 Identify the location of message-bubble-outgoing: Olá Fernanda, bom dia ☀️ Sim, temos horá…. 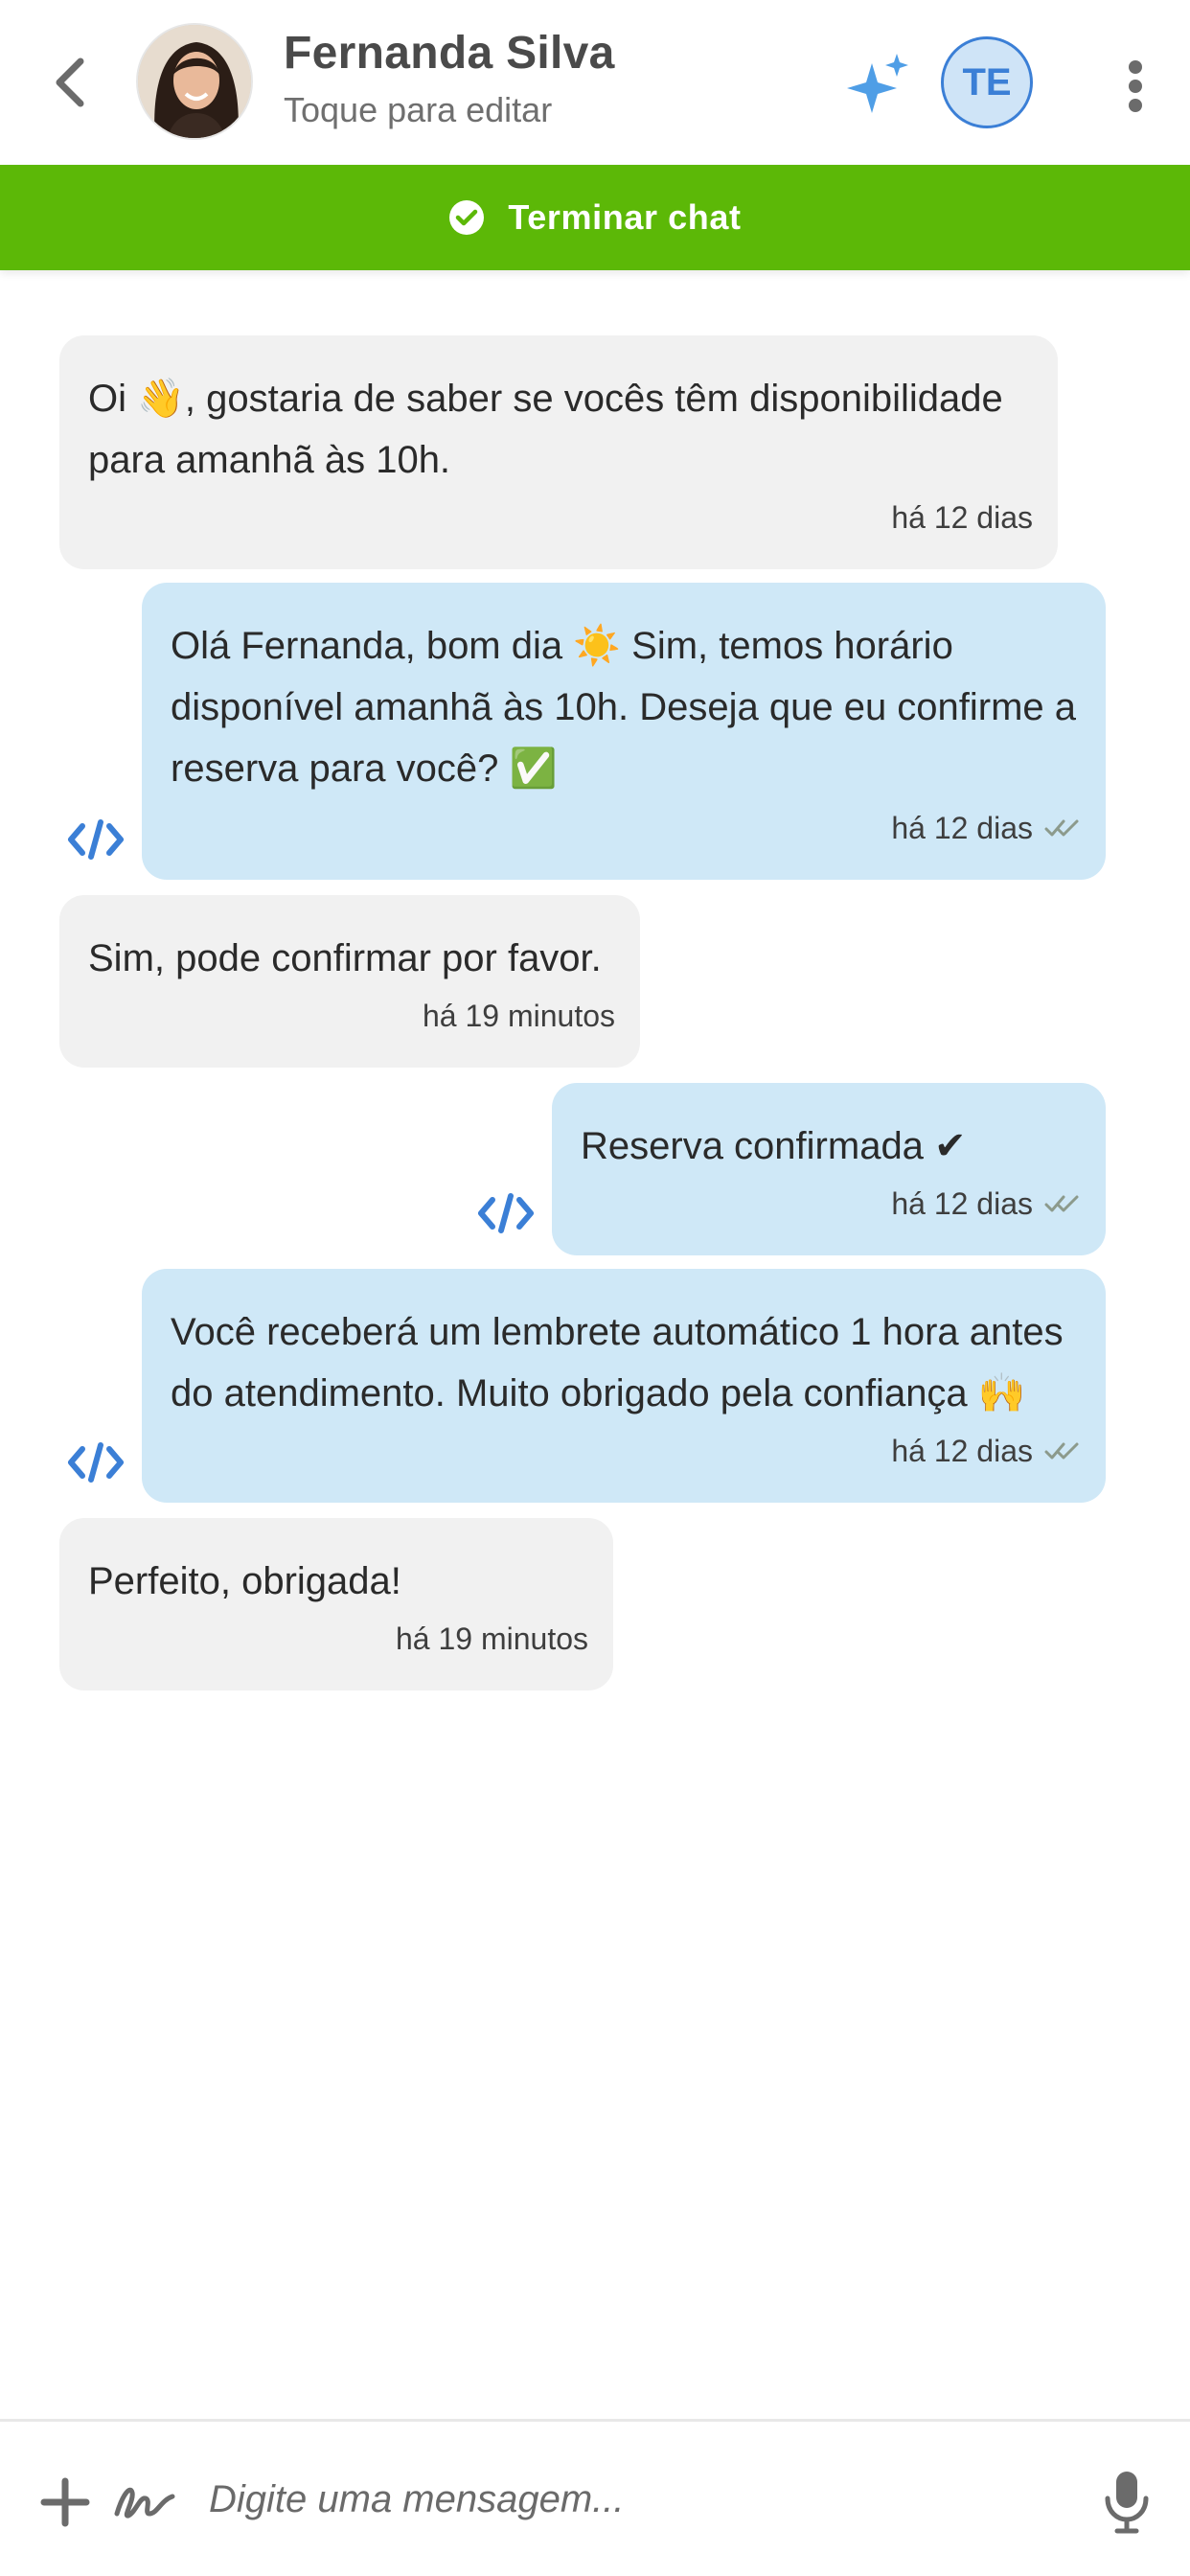
(624, 731).